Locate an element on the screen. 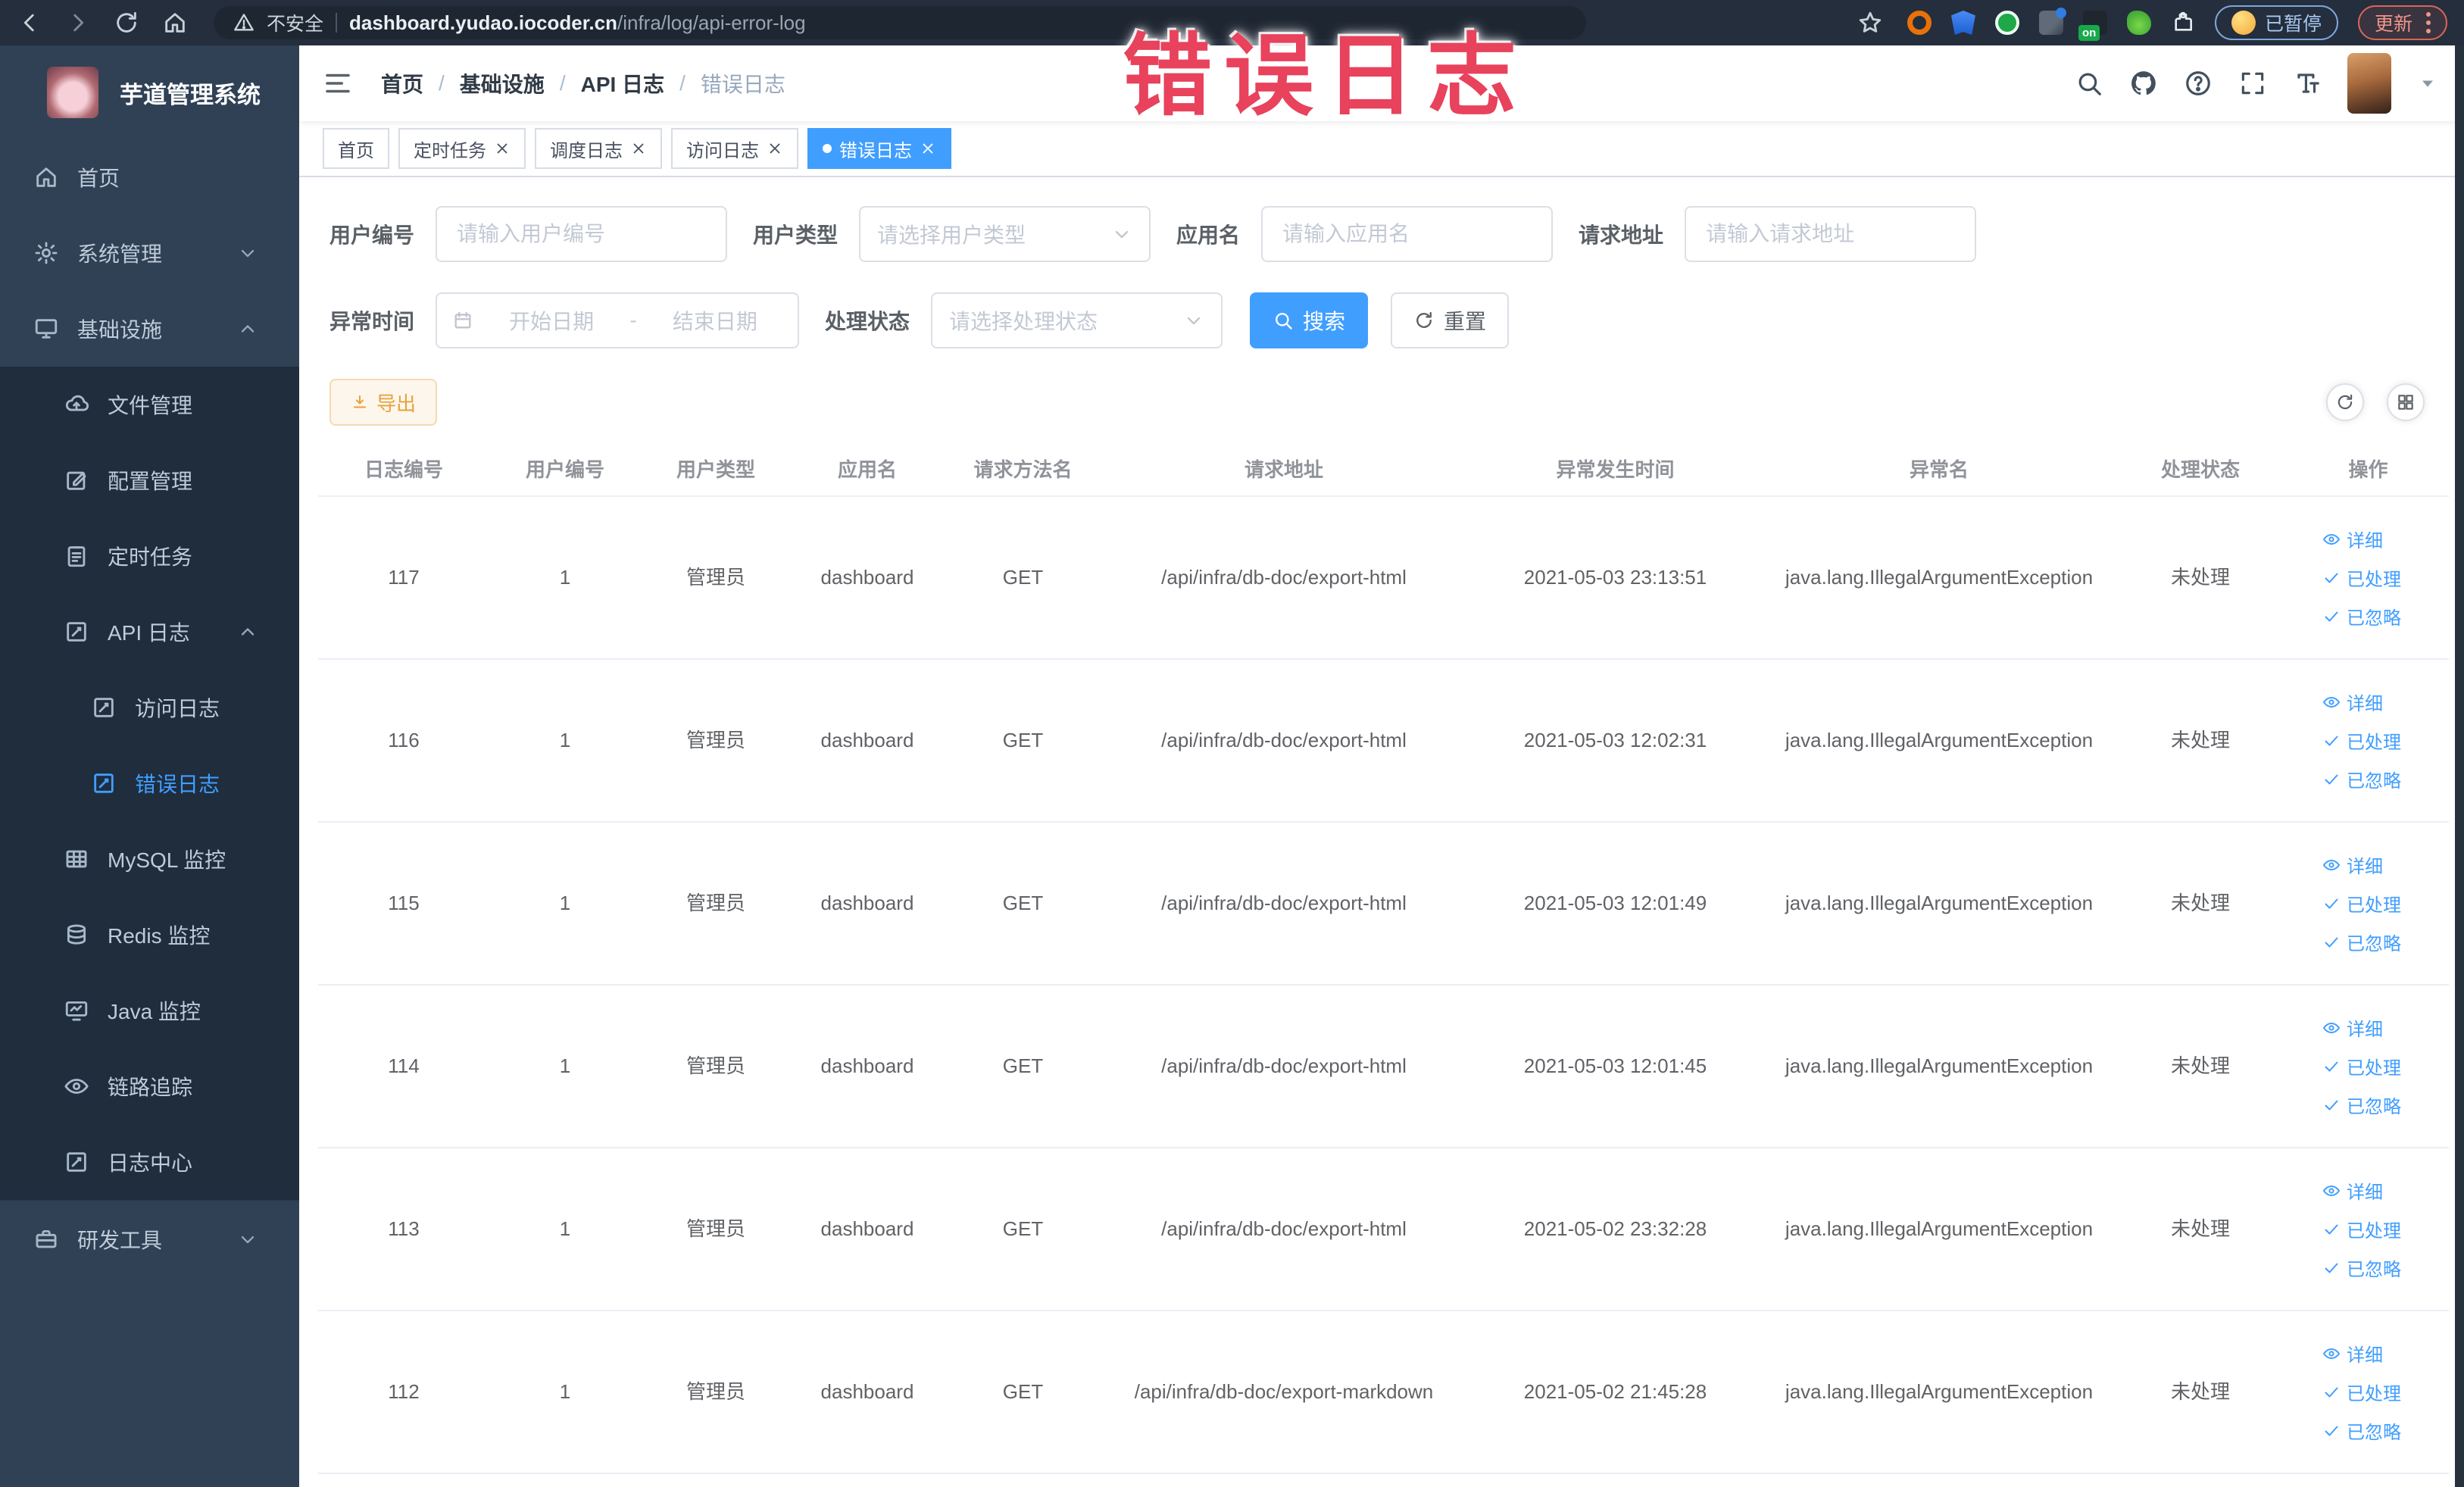  tab-调度日志: 调度日志 is located at coordinates (598, 148).